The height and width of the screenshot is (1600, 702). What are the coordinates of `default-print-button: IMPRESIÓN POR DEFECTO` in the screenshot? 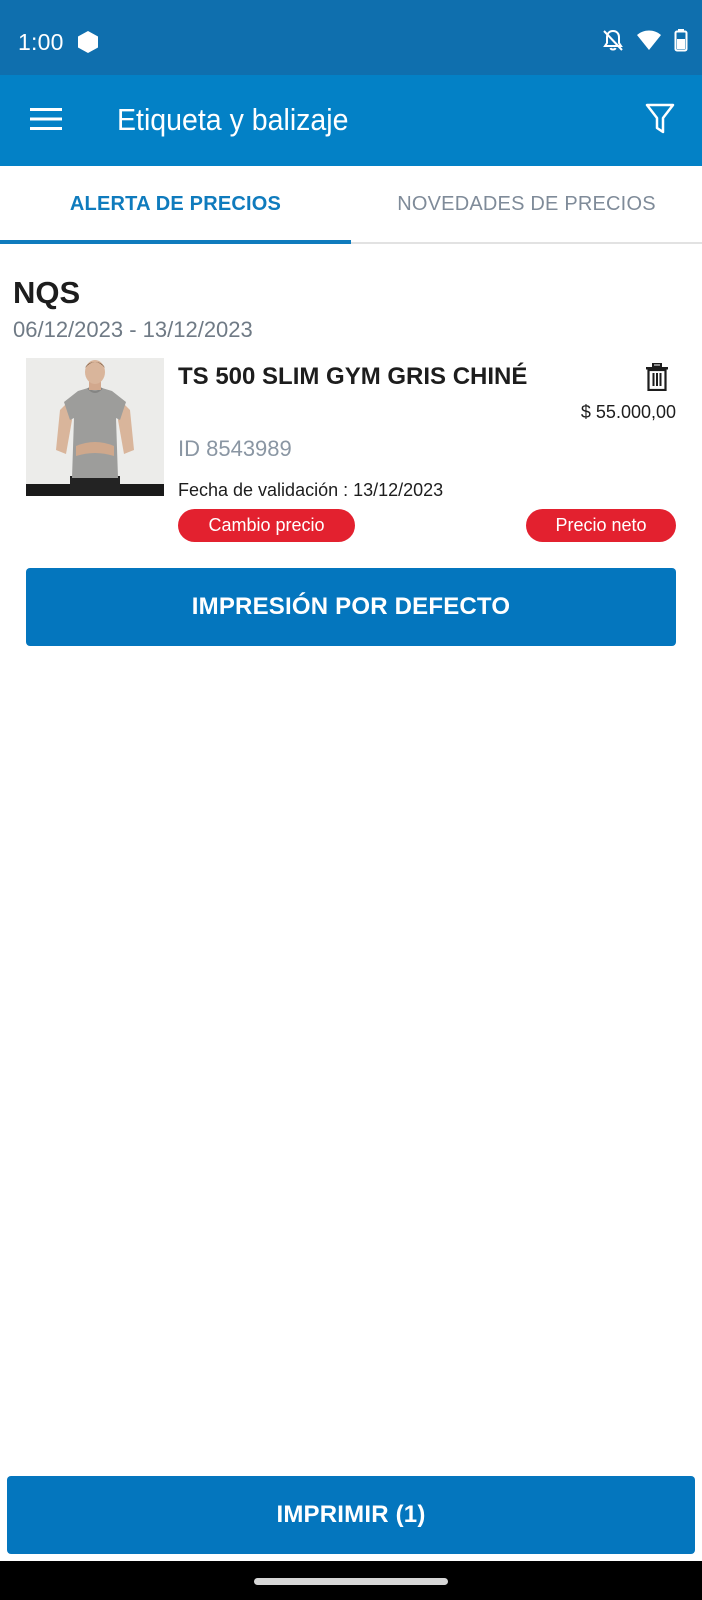 It's located at (351, 607).